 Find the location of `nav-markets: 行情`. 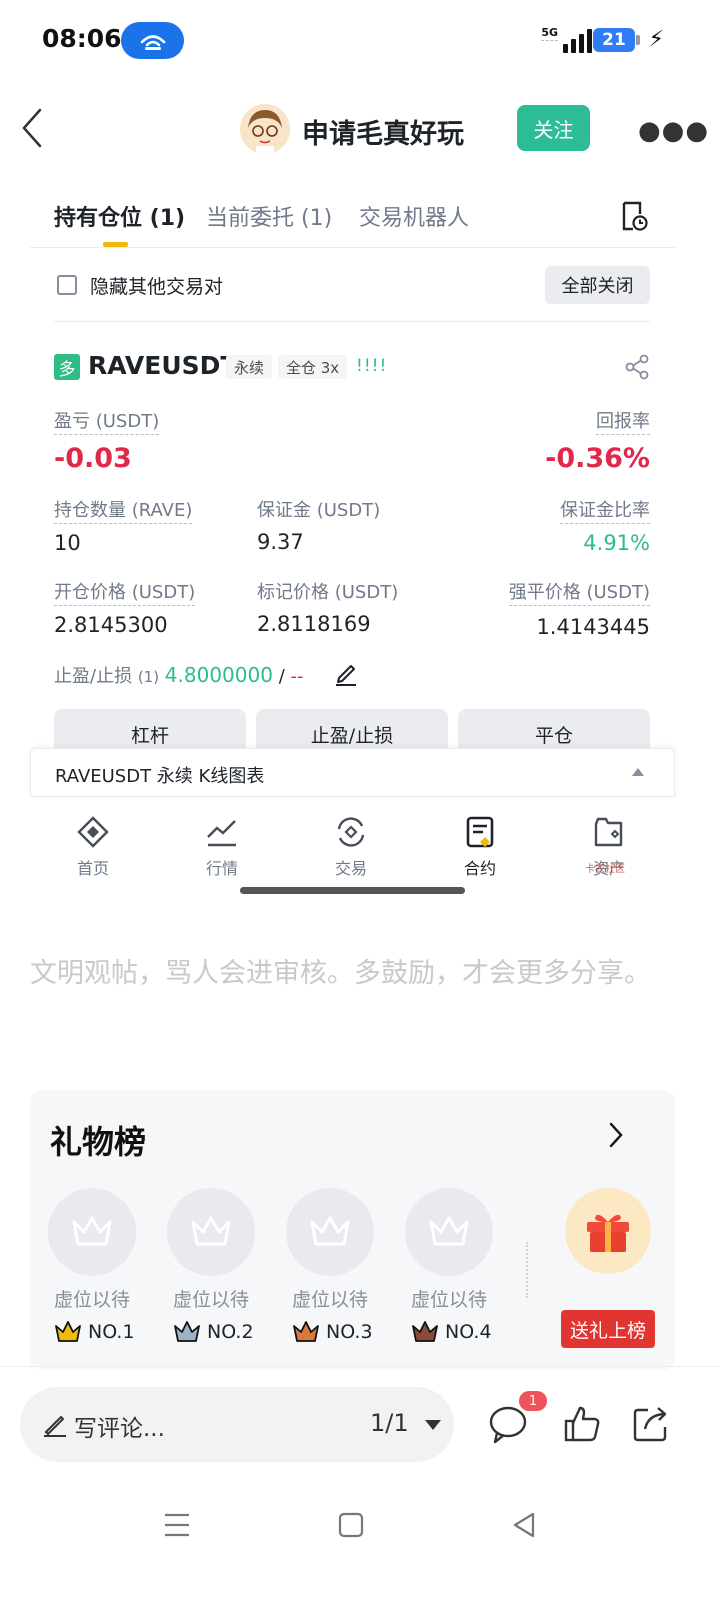

nav-markets: 行情 is located at coordinates (222, 847).